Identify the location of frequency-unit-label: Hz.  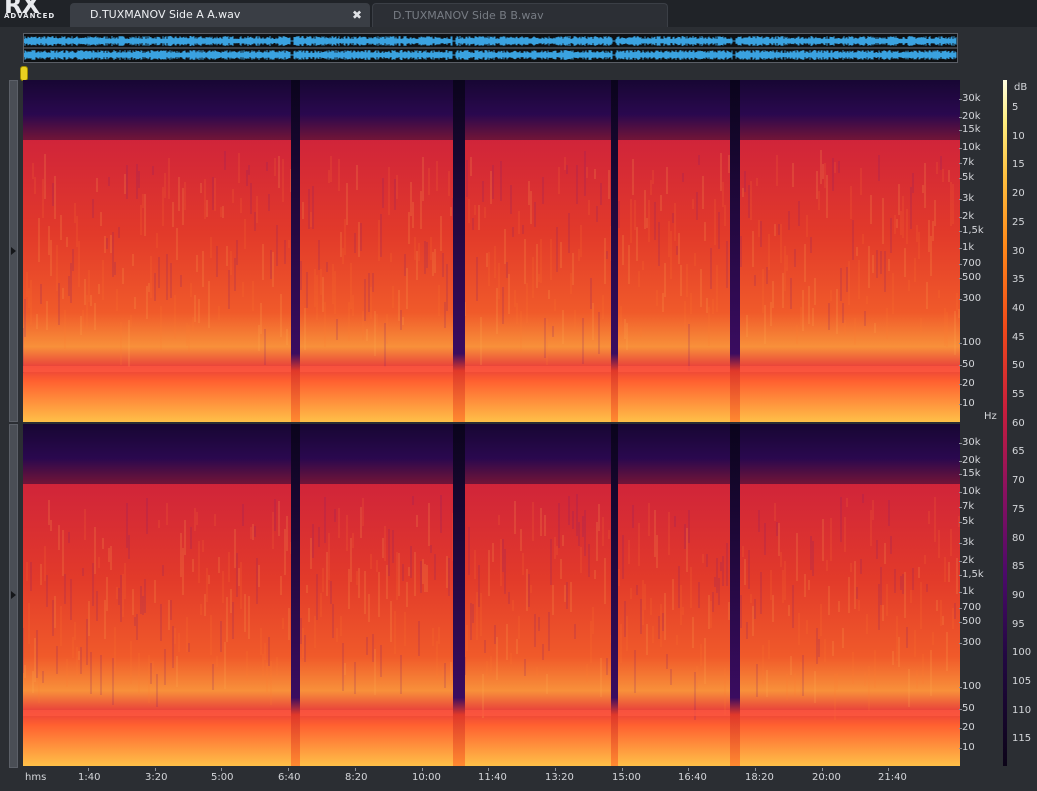
(990, 416).